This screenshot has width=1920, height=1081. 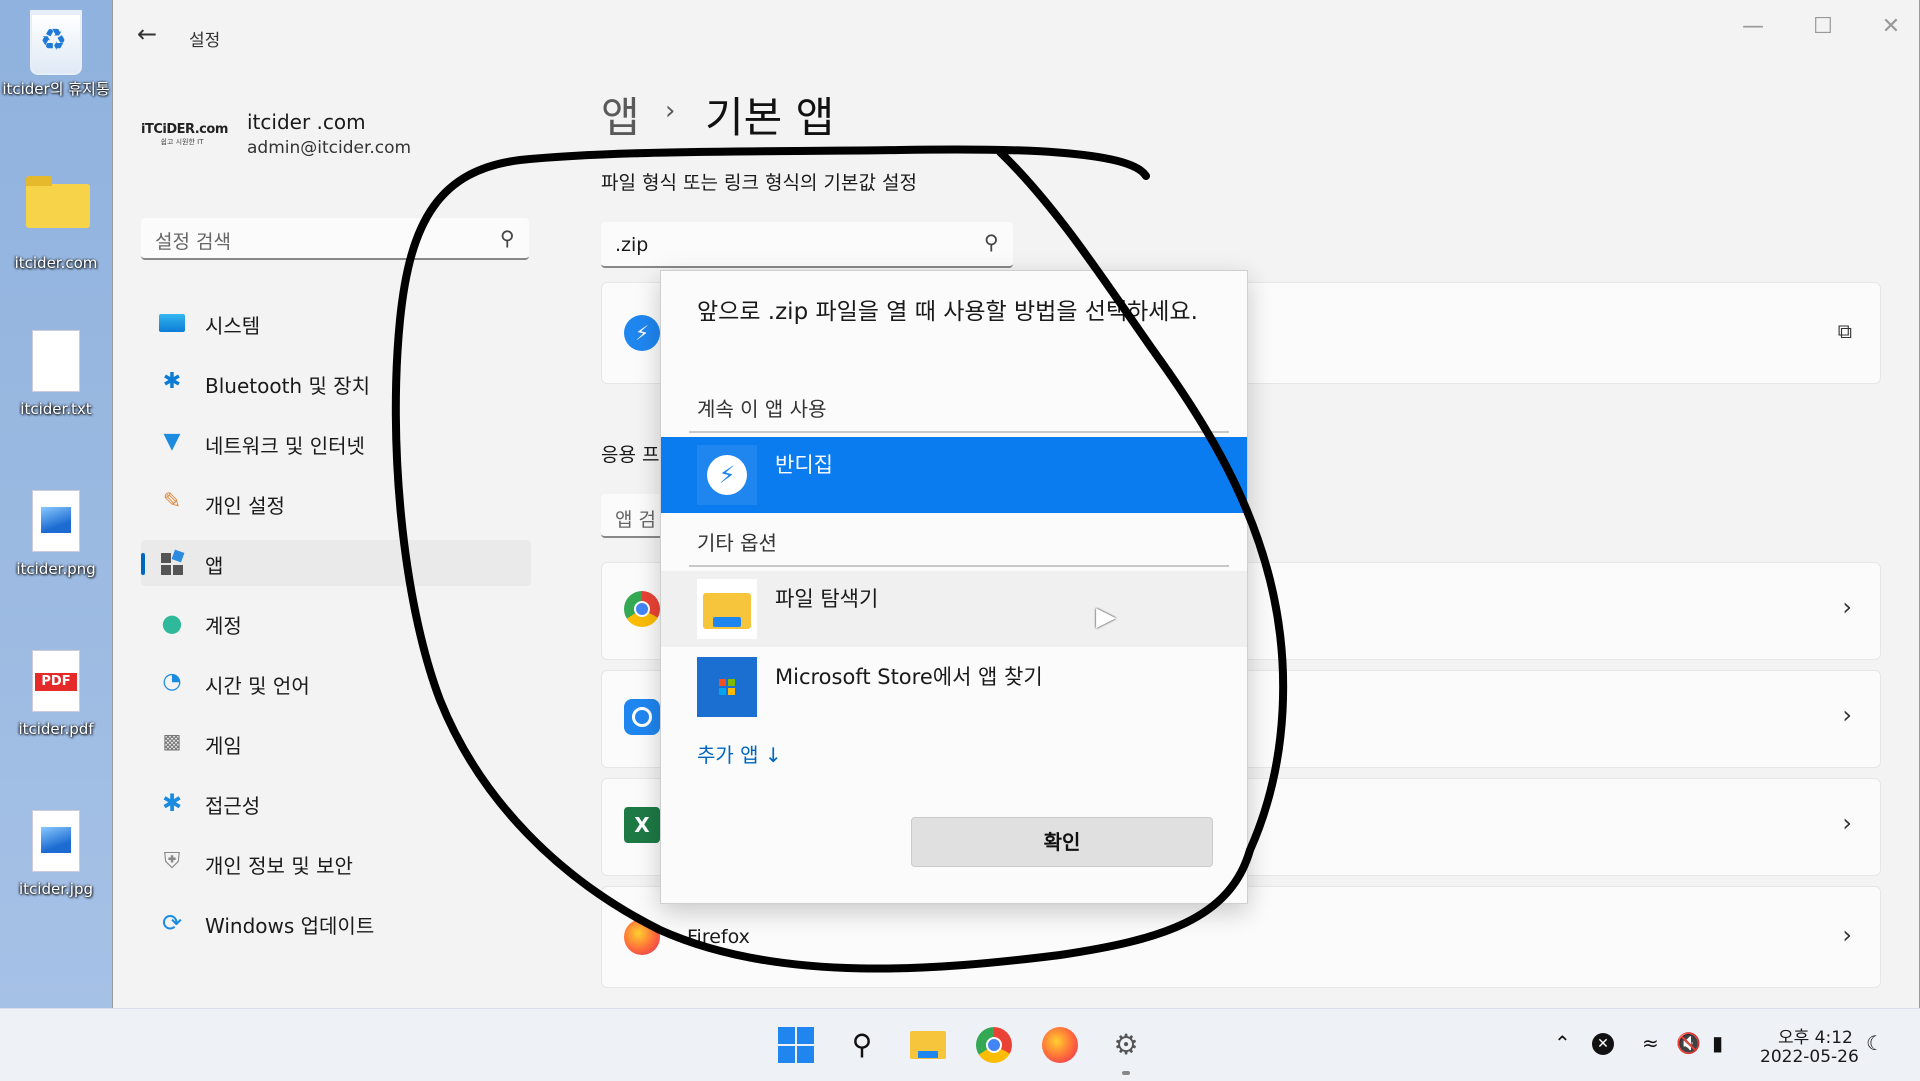 I want to click on other-options-header: 기타 옵션, so click(x=737, y=543).